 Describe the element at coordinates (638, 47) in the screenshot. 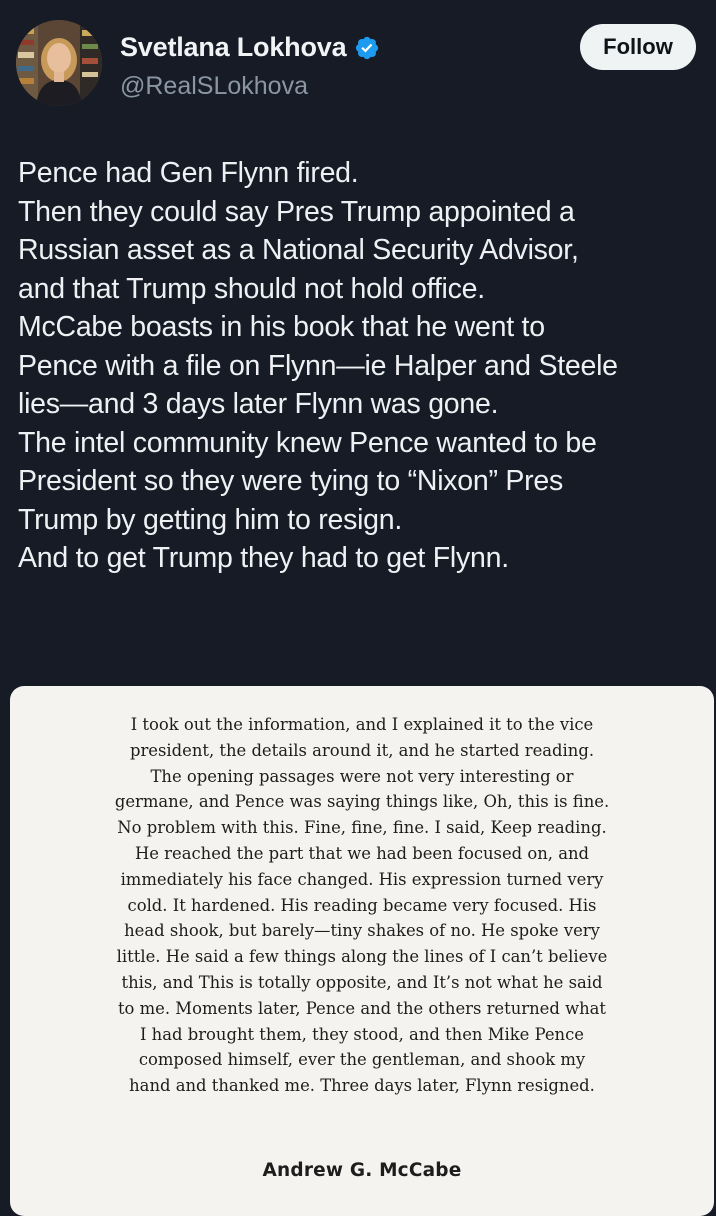

I see `follow-button: Follow` at that location.